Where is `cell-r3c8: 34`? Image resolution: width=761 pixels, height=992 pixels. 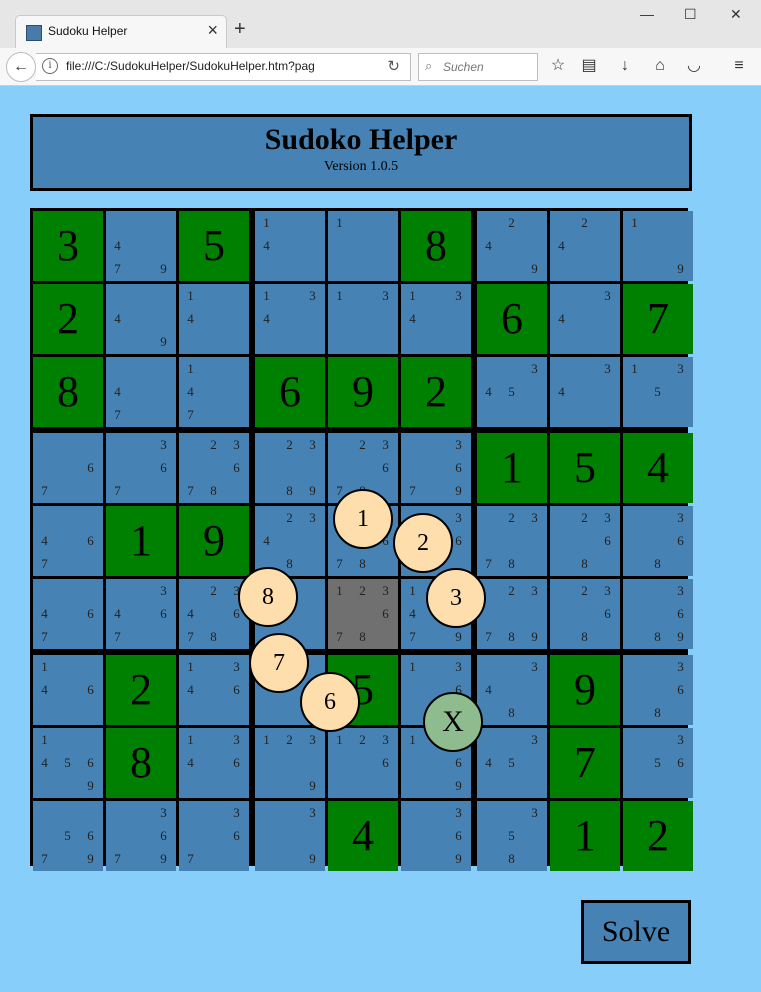
cell-r3c8: 34 is located at coordinates (585, 392).